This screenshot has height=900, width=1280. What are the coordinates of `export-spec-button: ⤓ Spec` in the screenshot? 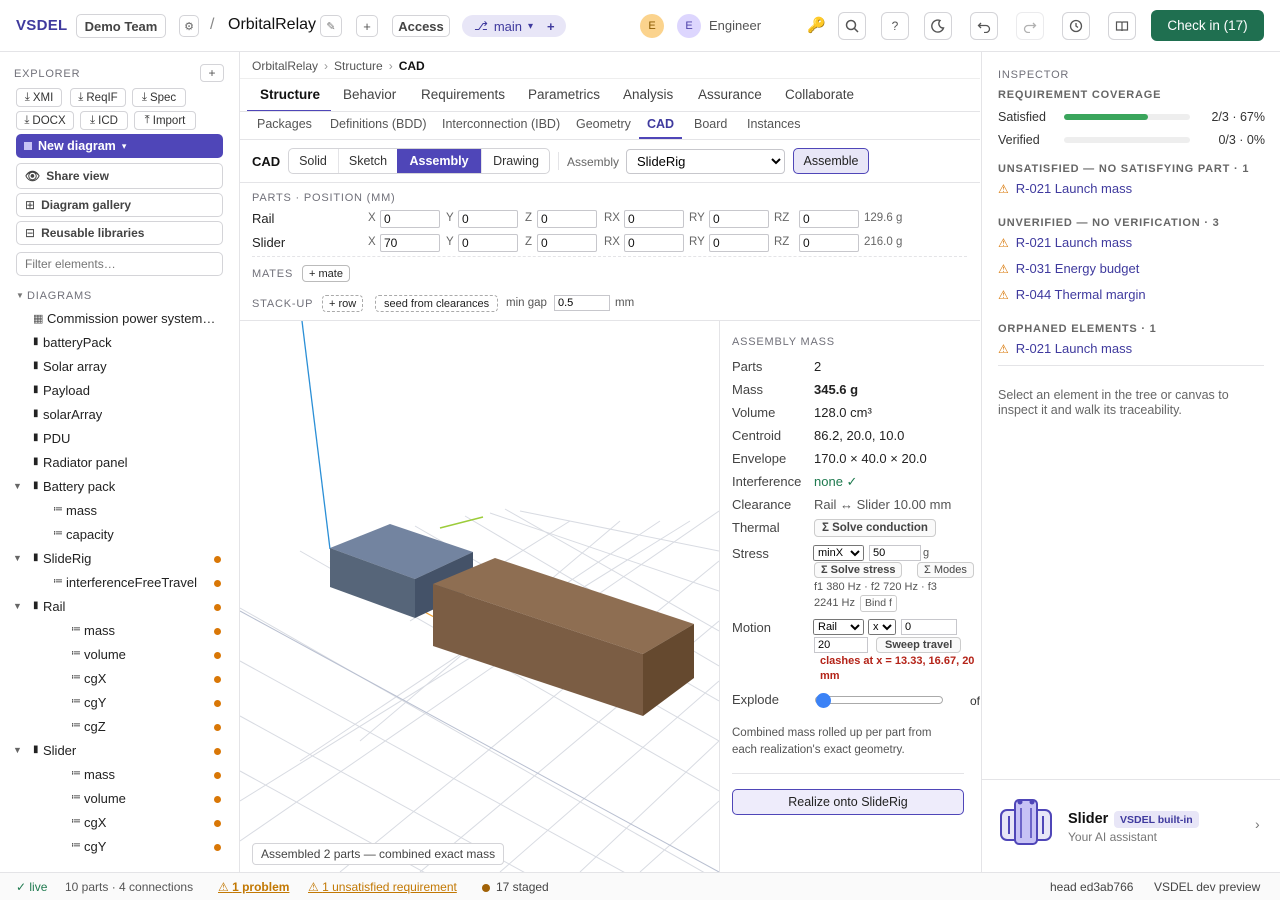 It's located at (159, 97).